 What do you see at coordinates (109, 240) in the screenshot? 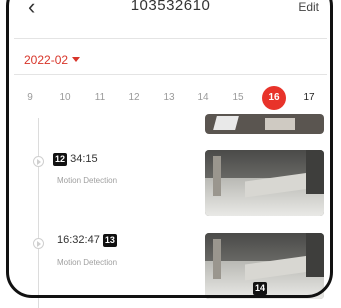
I see `annotation-badge: 13` at bounding box center [109, 240].